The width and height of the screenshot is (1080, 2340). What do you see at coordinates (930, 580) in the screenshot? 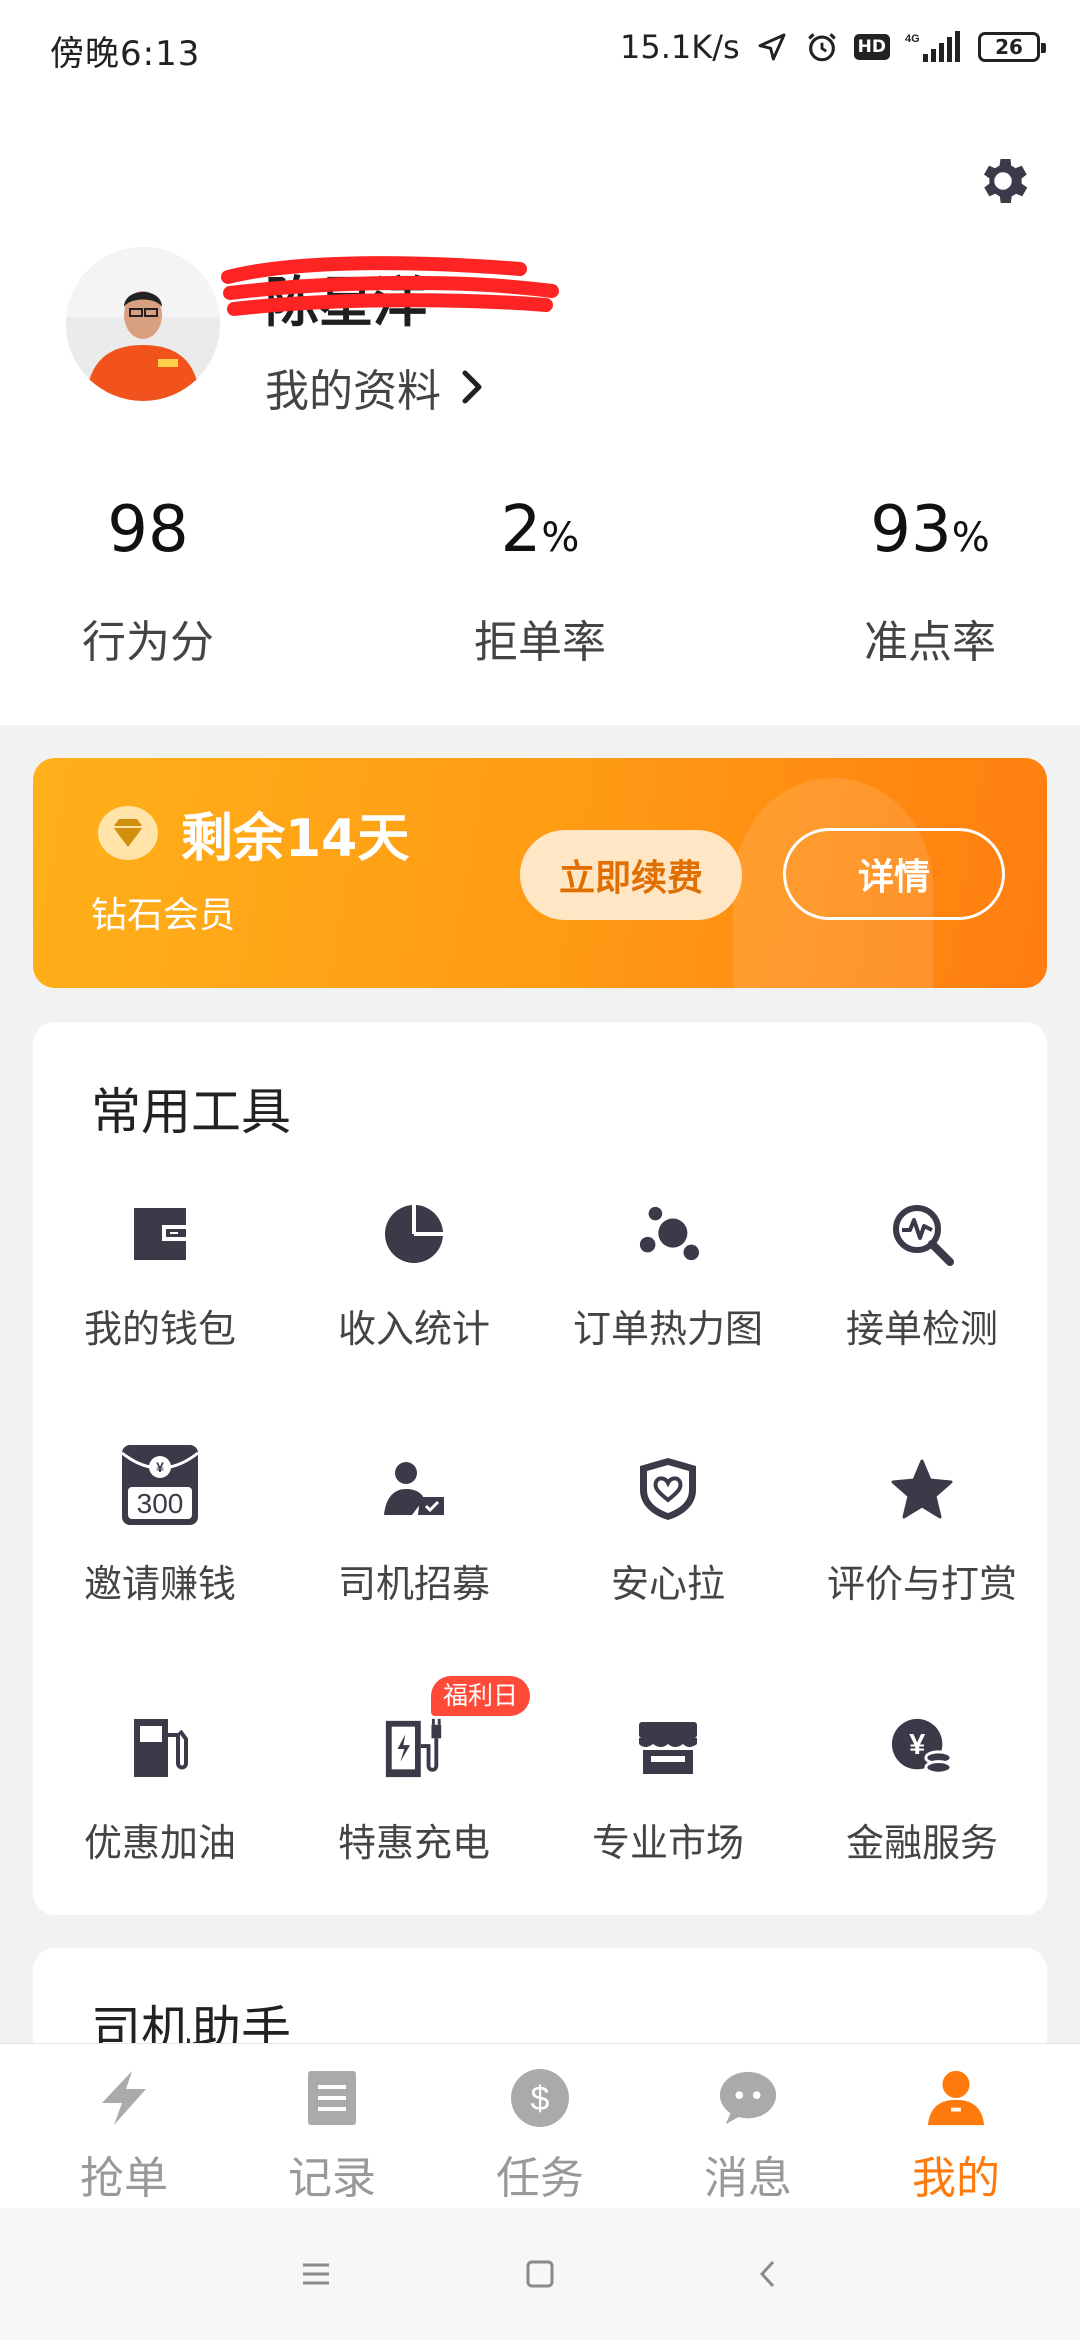
I see `stat-ontime-rate: 93% 准点率` at bounding box center [930, 580].